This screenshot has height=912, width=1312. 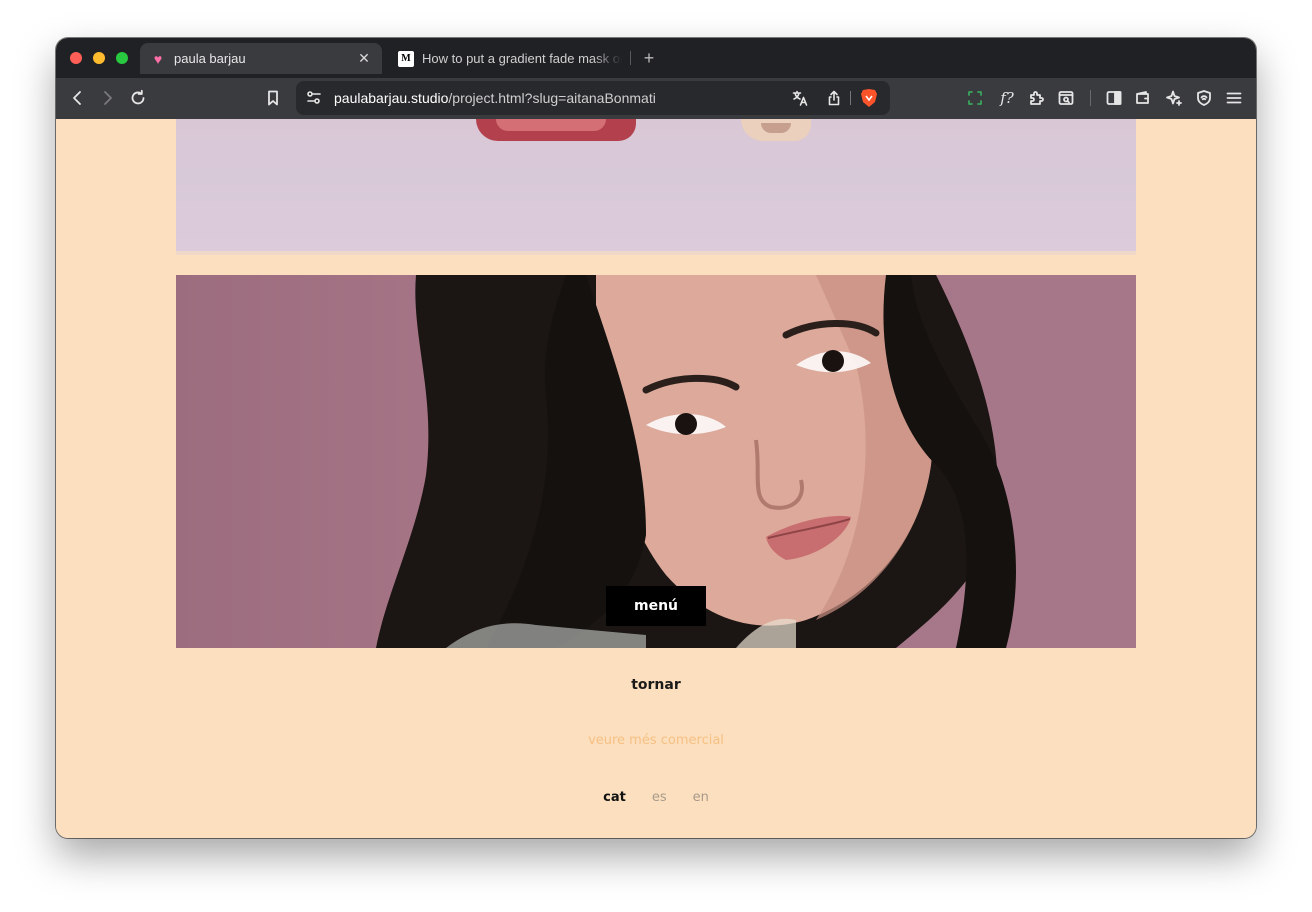 What do you see at coordinates (659, 797) in the screenshot?
I see `lang-es: es` at bounding box center [659, 797].